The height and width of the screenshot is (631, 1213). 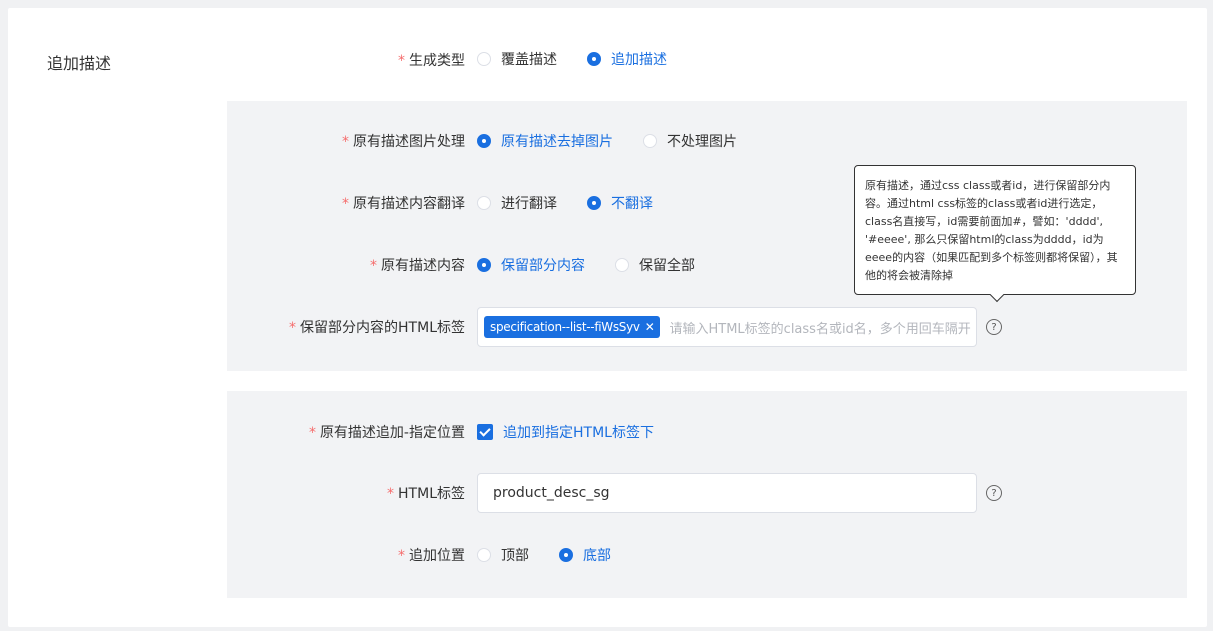 I want to click on append-to-html-tag-checkbox: 追加到指定HTML标签下, so click(x=565, y=432).